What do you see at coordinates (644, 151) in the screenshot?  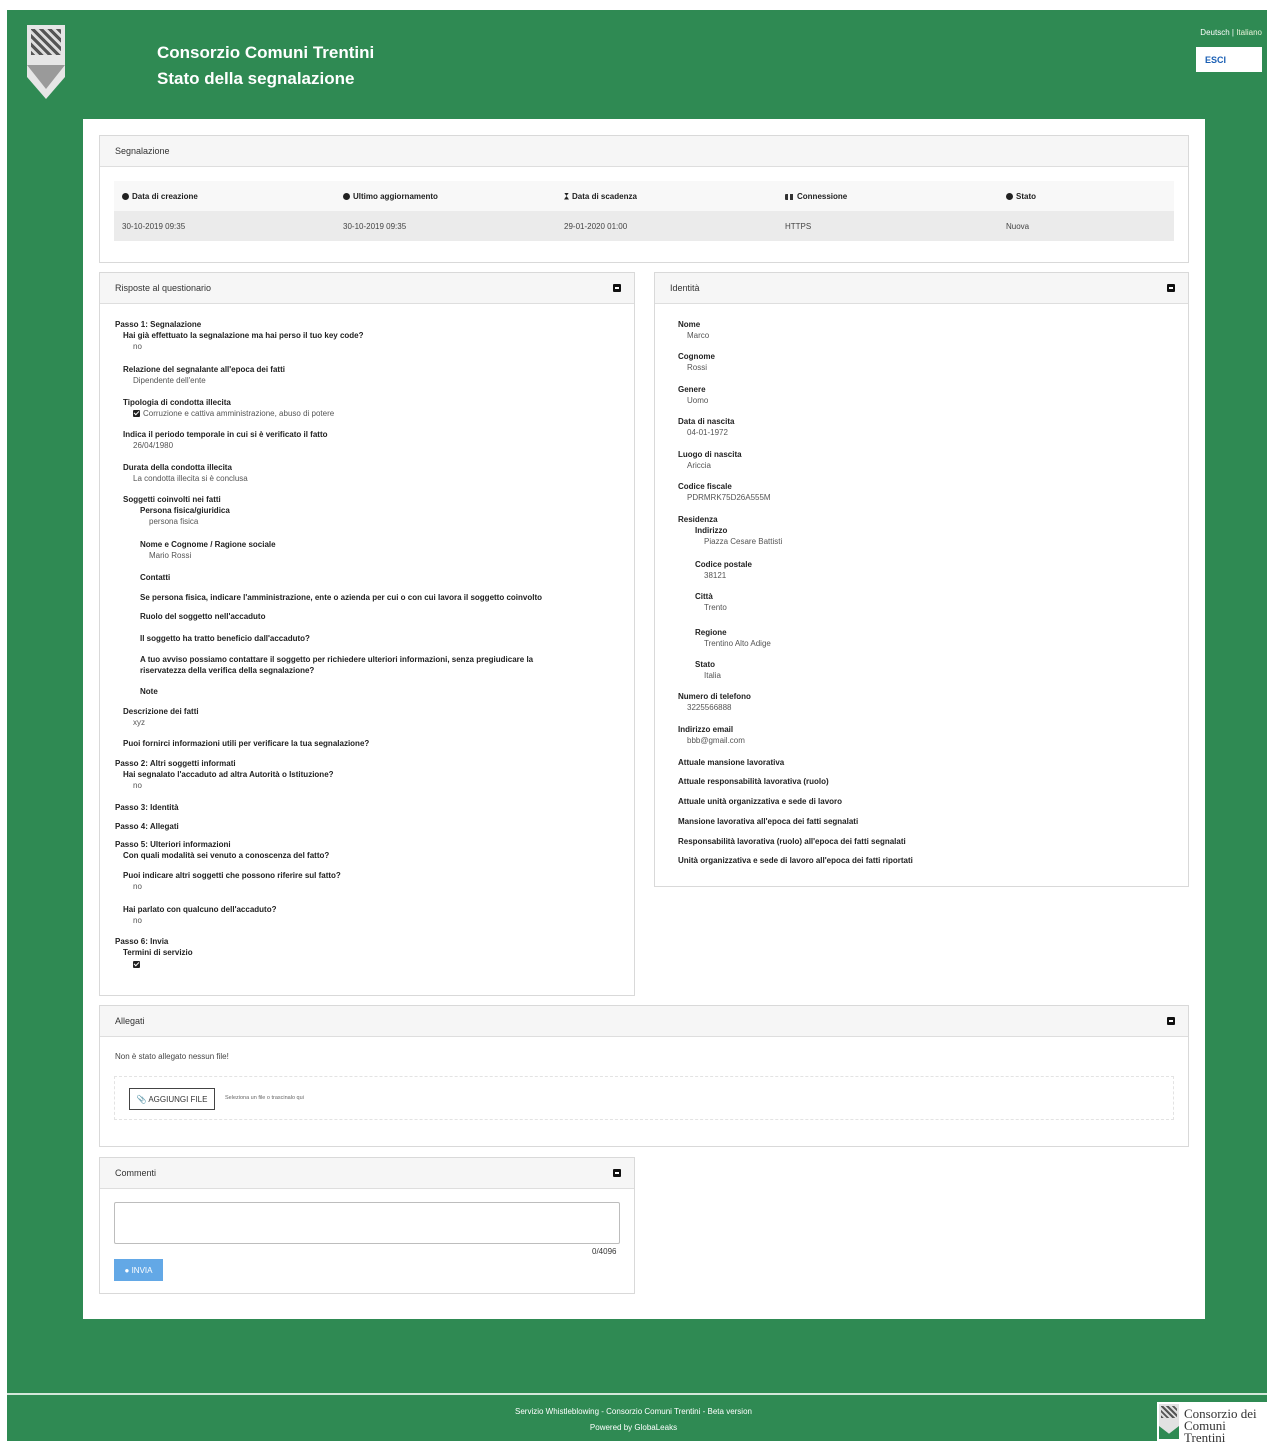 I see `segnalazione-header: Segnalazione` at bounding box center [644, 151].